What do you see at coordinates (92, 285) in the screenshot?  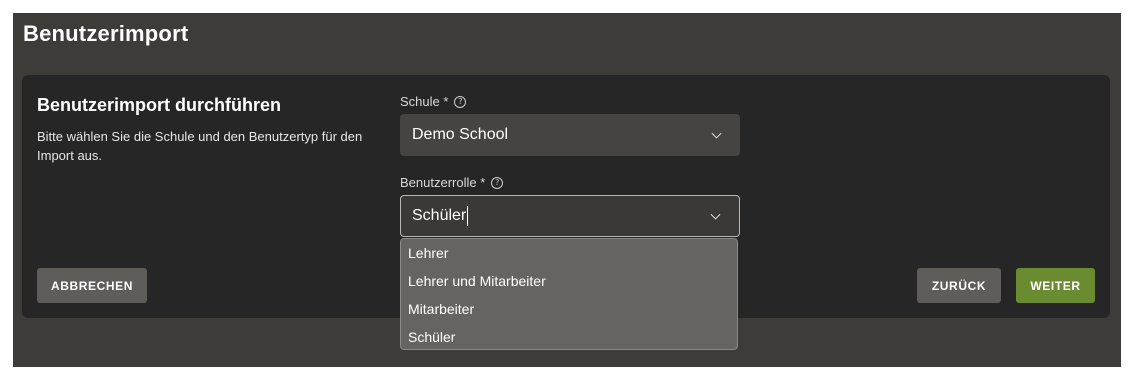 I see `cancel-button: ABBRECHEN` at bounding box center [92, 285].